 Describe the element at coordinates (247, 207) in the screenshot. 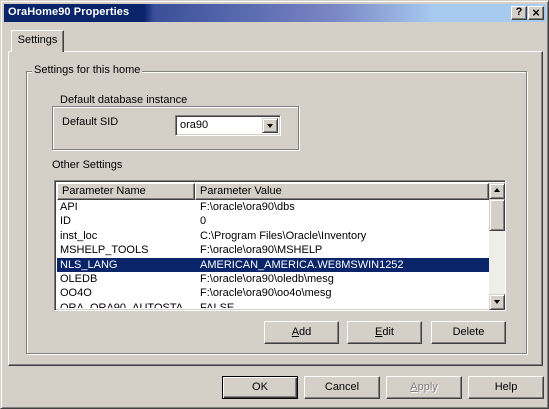

I see `parameter-value-cell: F:\oracle\ora90\dbs` at that location.